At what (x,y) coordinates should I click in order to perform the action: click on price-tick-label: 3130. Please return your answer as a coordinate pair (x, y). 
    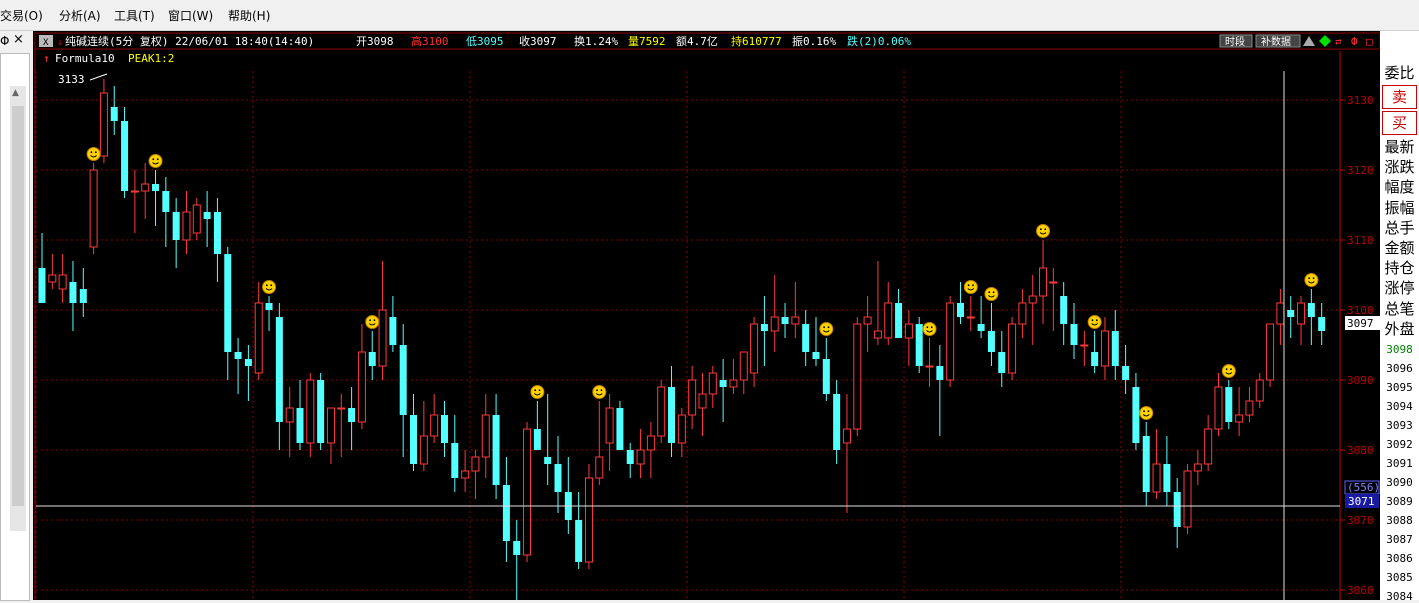
    Looking at the image, I should click on (1360, 100).